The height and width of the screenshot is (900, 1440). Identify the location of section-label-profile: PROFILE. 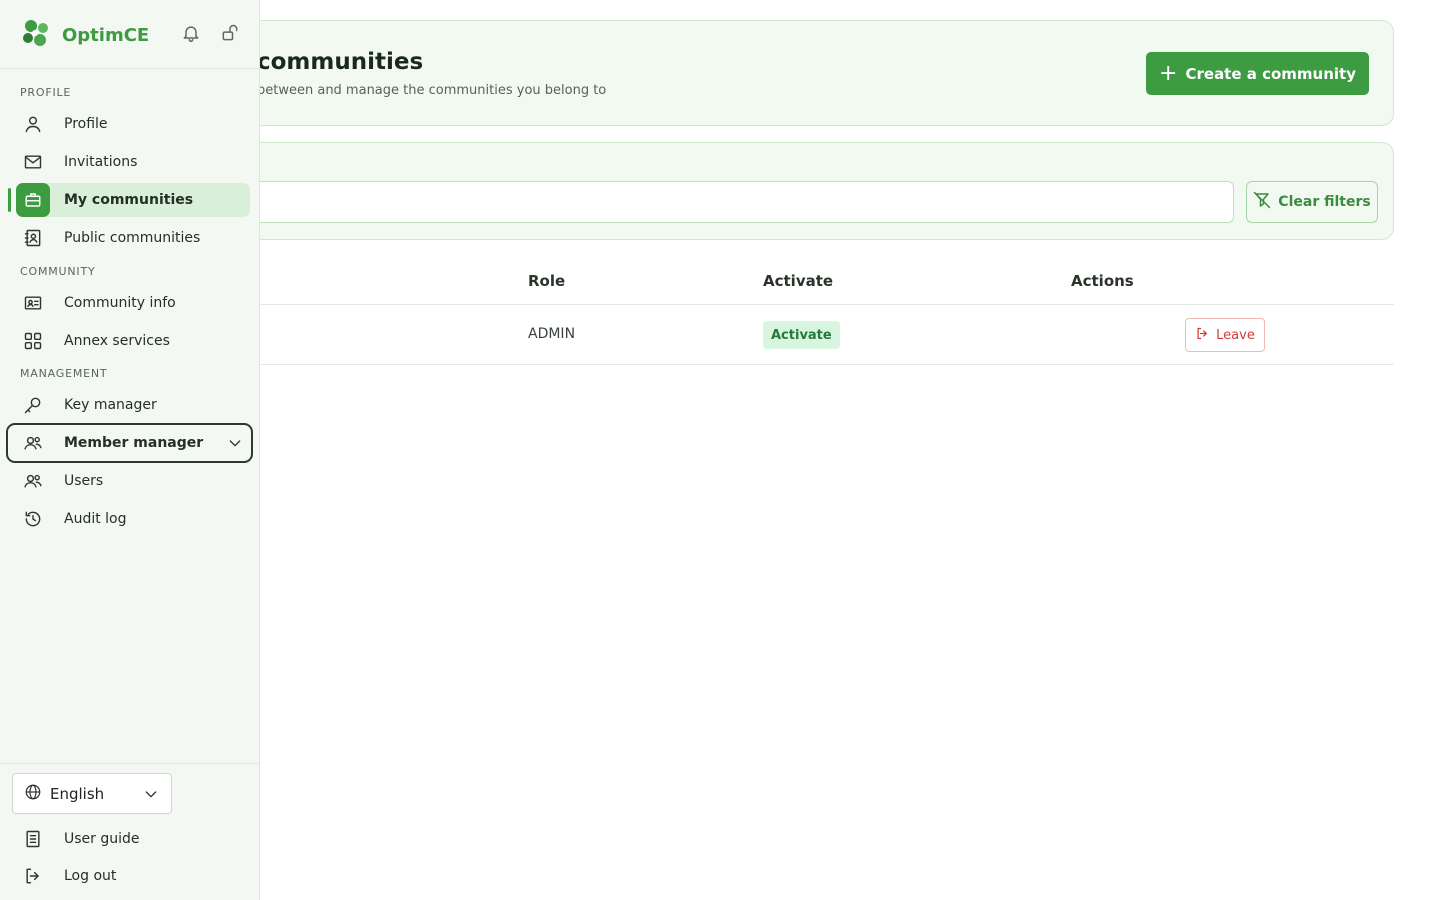
(46, 92).